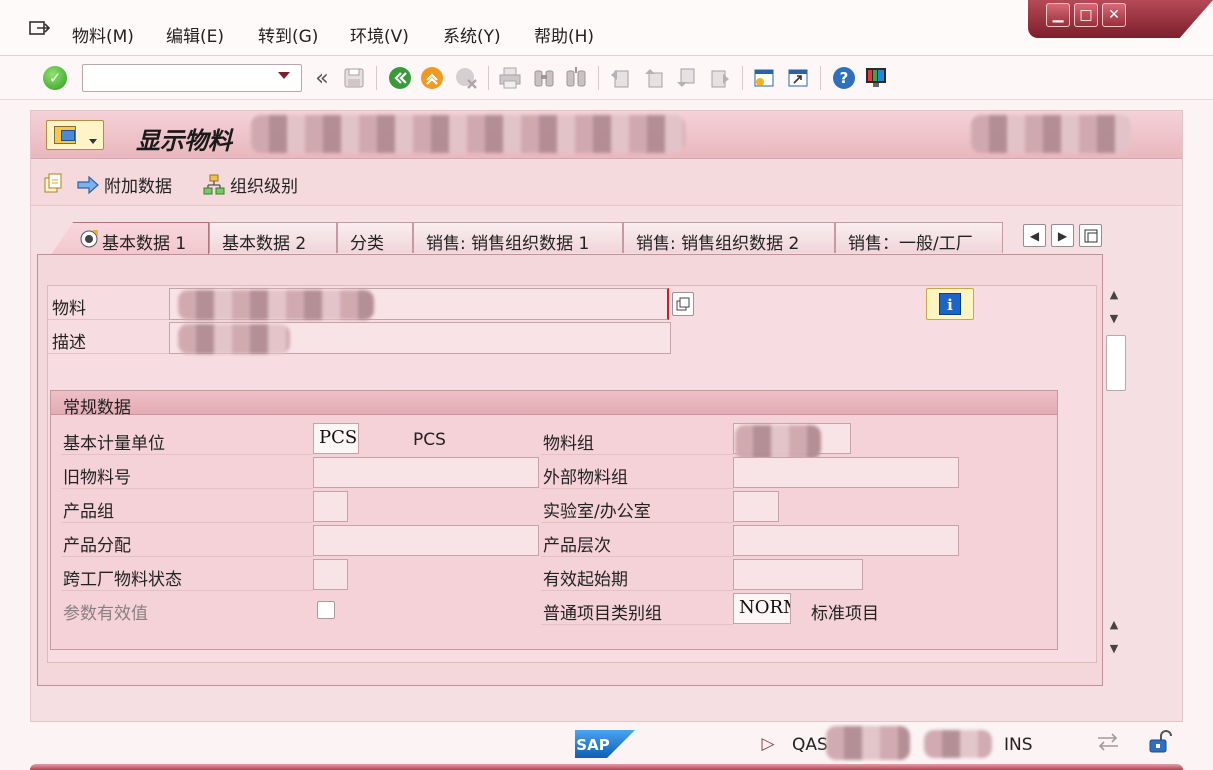  I want to click on save-icon, so click(354, 78).